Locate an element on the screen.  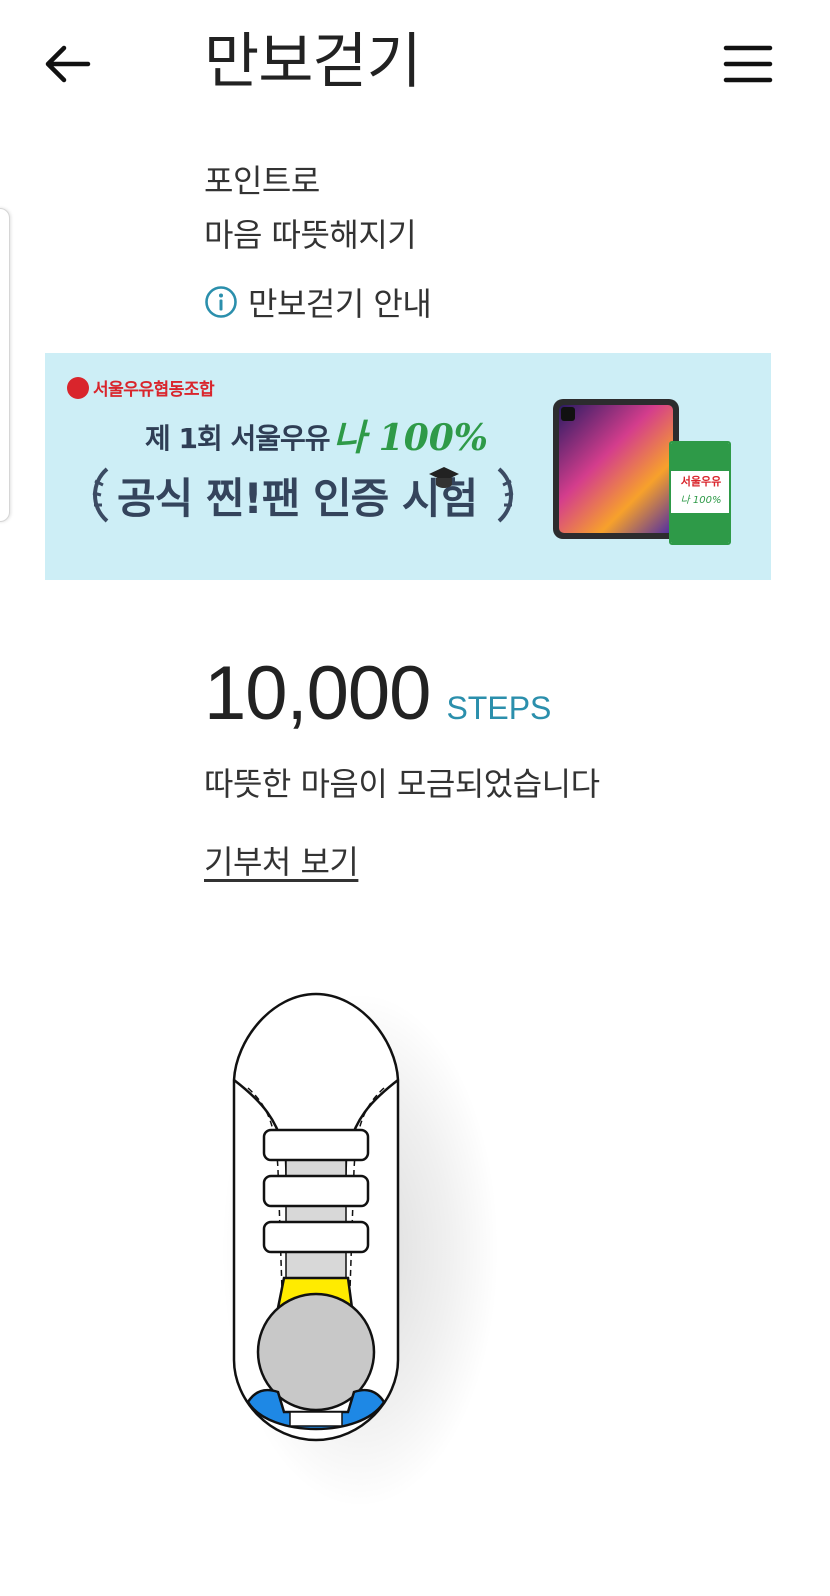
intro-line-1: 포인트로 is located at coordinates (262, 181).